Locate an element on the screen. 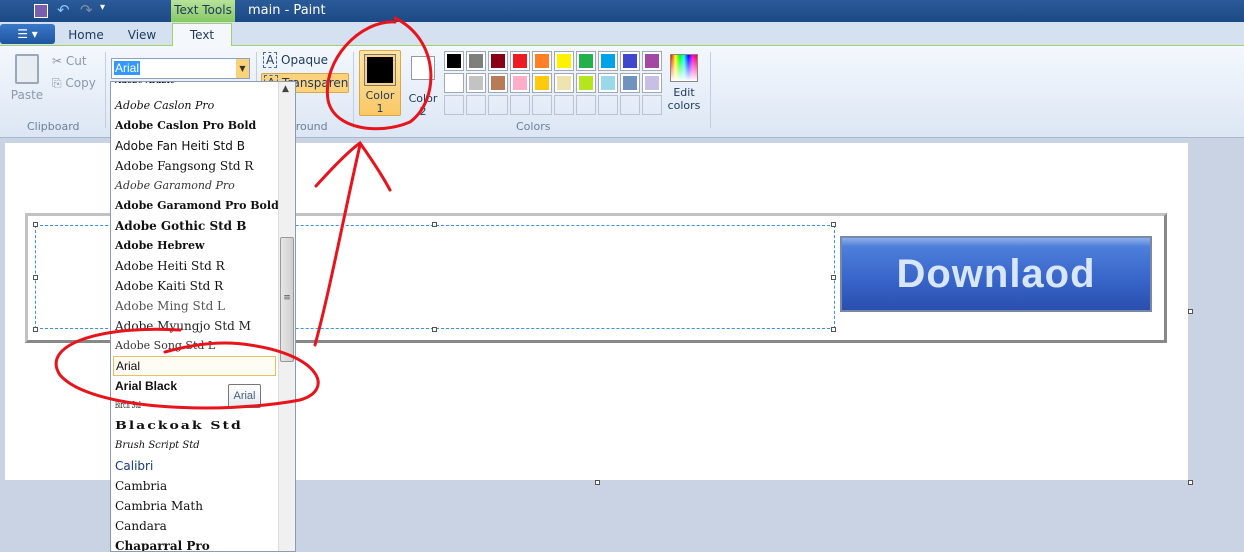 This screenshot has height=552, width=1244. annotation-arrow is located at coordinates (337, 245).